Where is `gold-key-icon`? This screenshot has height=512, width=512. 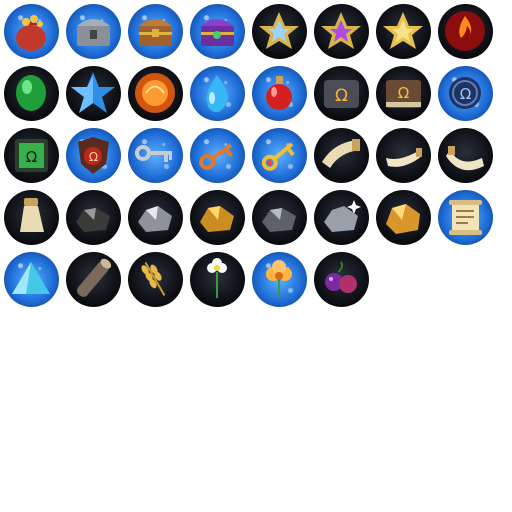 gold-key-icon is located at coordinates (279, 155).